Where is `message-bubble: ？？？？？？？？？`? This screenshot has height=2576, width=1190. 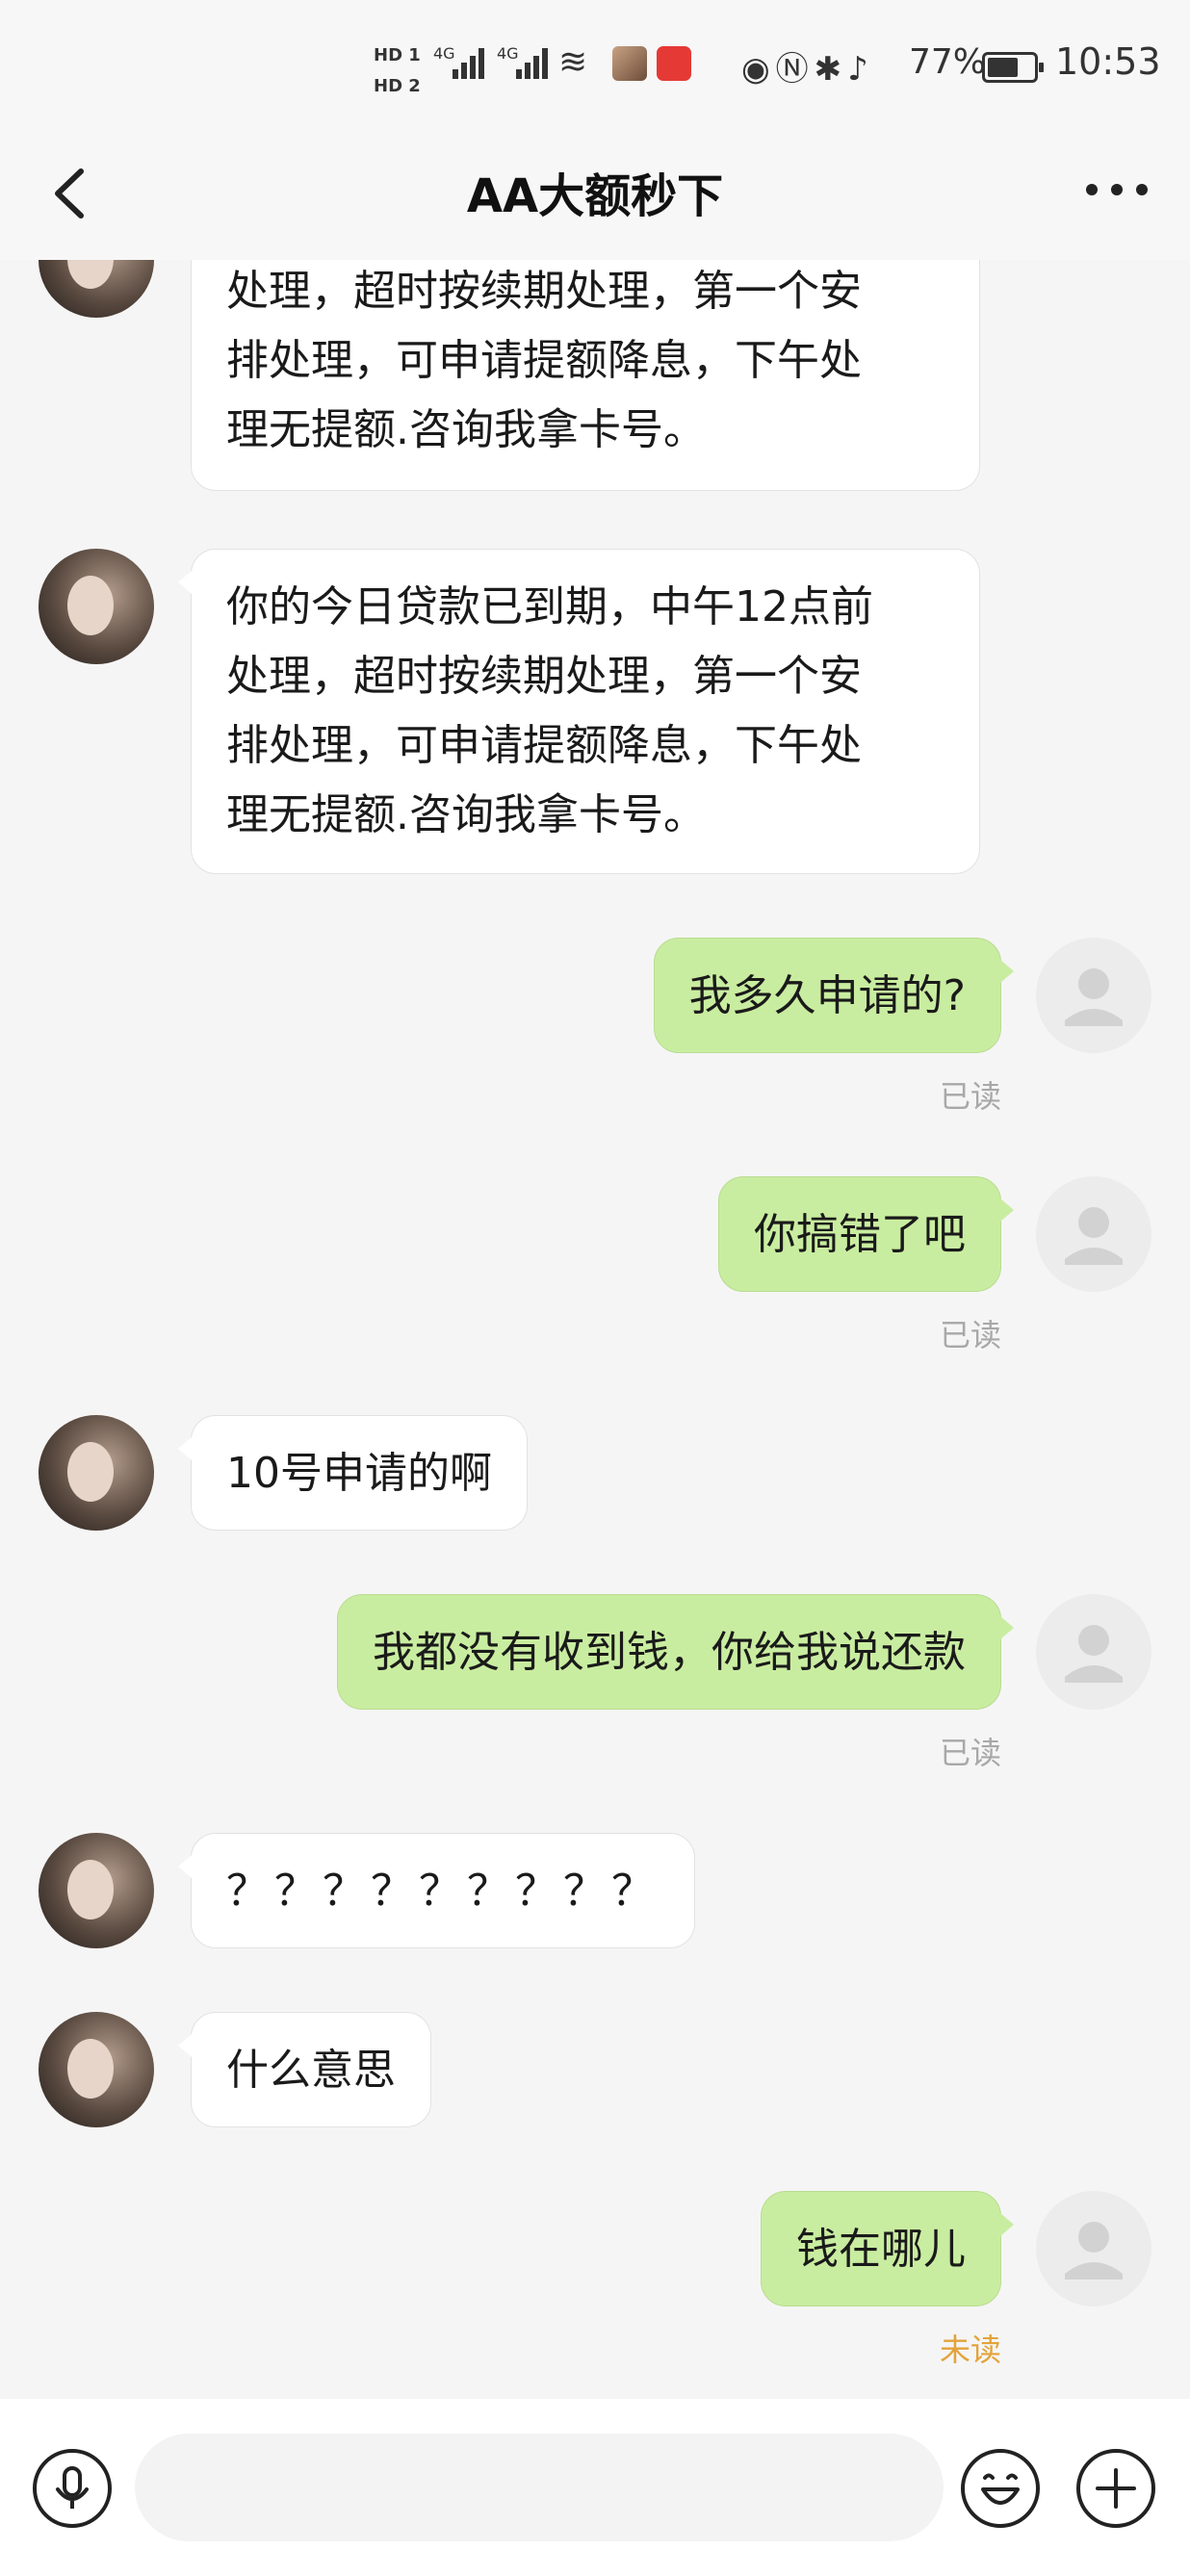 message-bubble: ？？？？？？？？？ is located at coordinates (437, 1891).